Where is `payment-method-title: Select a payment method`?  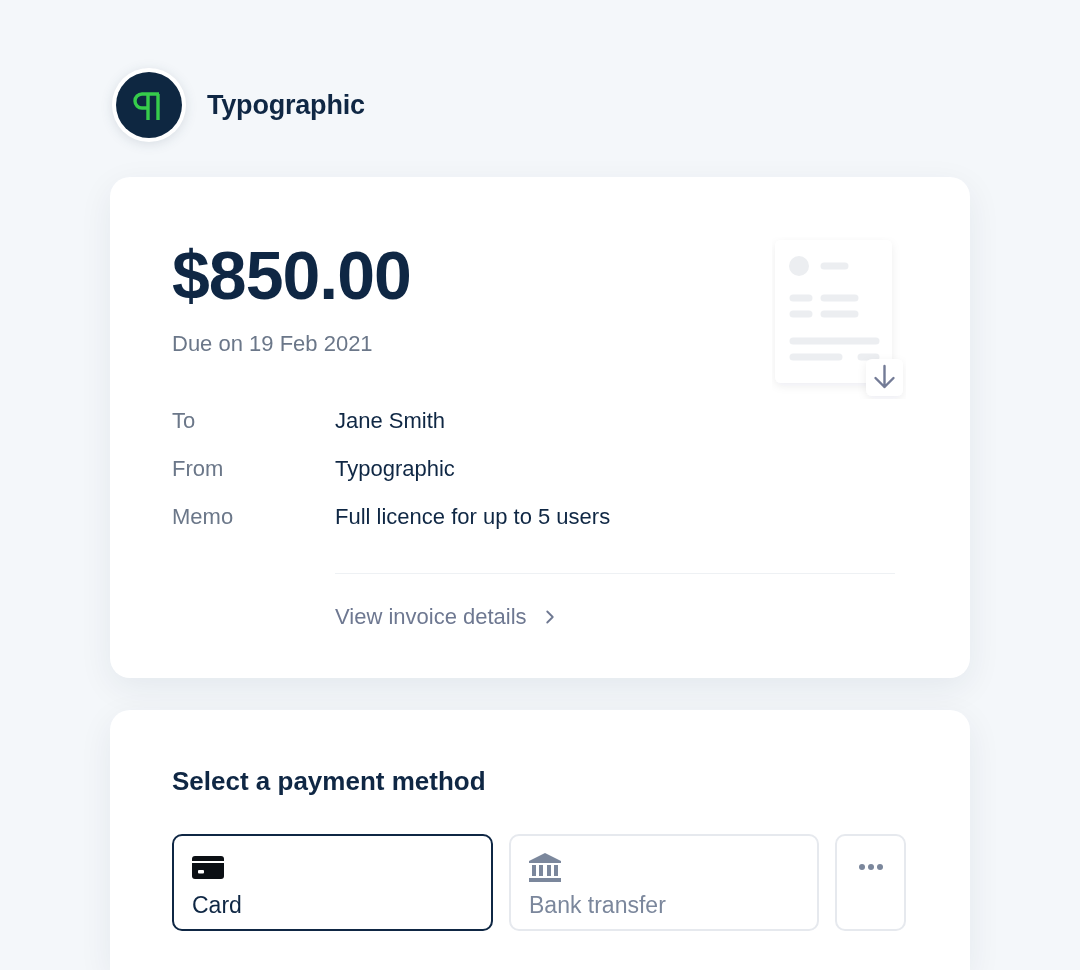
payment-method-title: Select a payment method is located at coordinates (329, 781).